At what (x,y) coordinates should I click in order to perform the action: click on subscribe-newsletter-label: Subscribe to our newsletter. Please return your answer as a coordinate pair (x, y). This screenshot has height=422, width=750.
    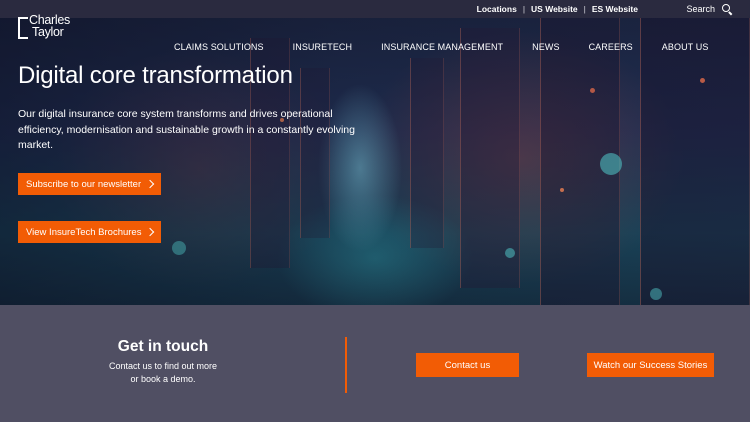
    Looking at the image, I should click on (84, 184).